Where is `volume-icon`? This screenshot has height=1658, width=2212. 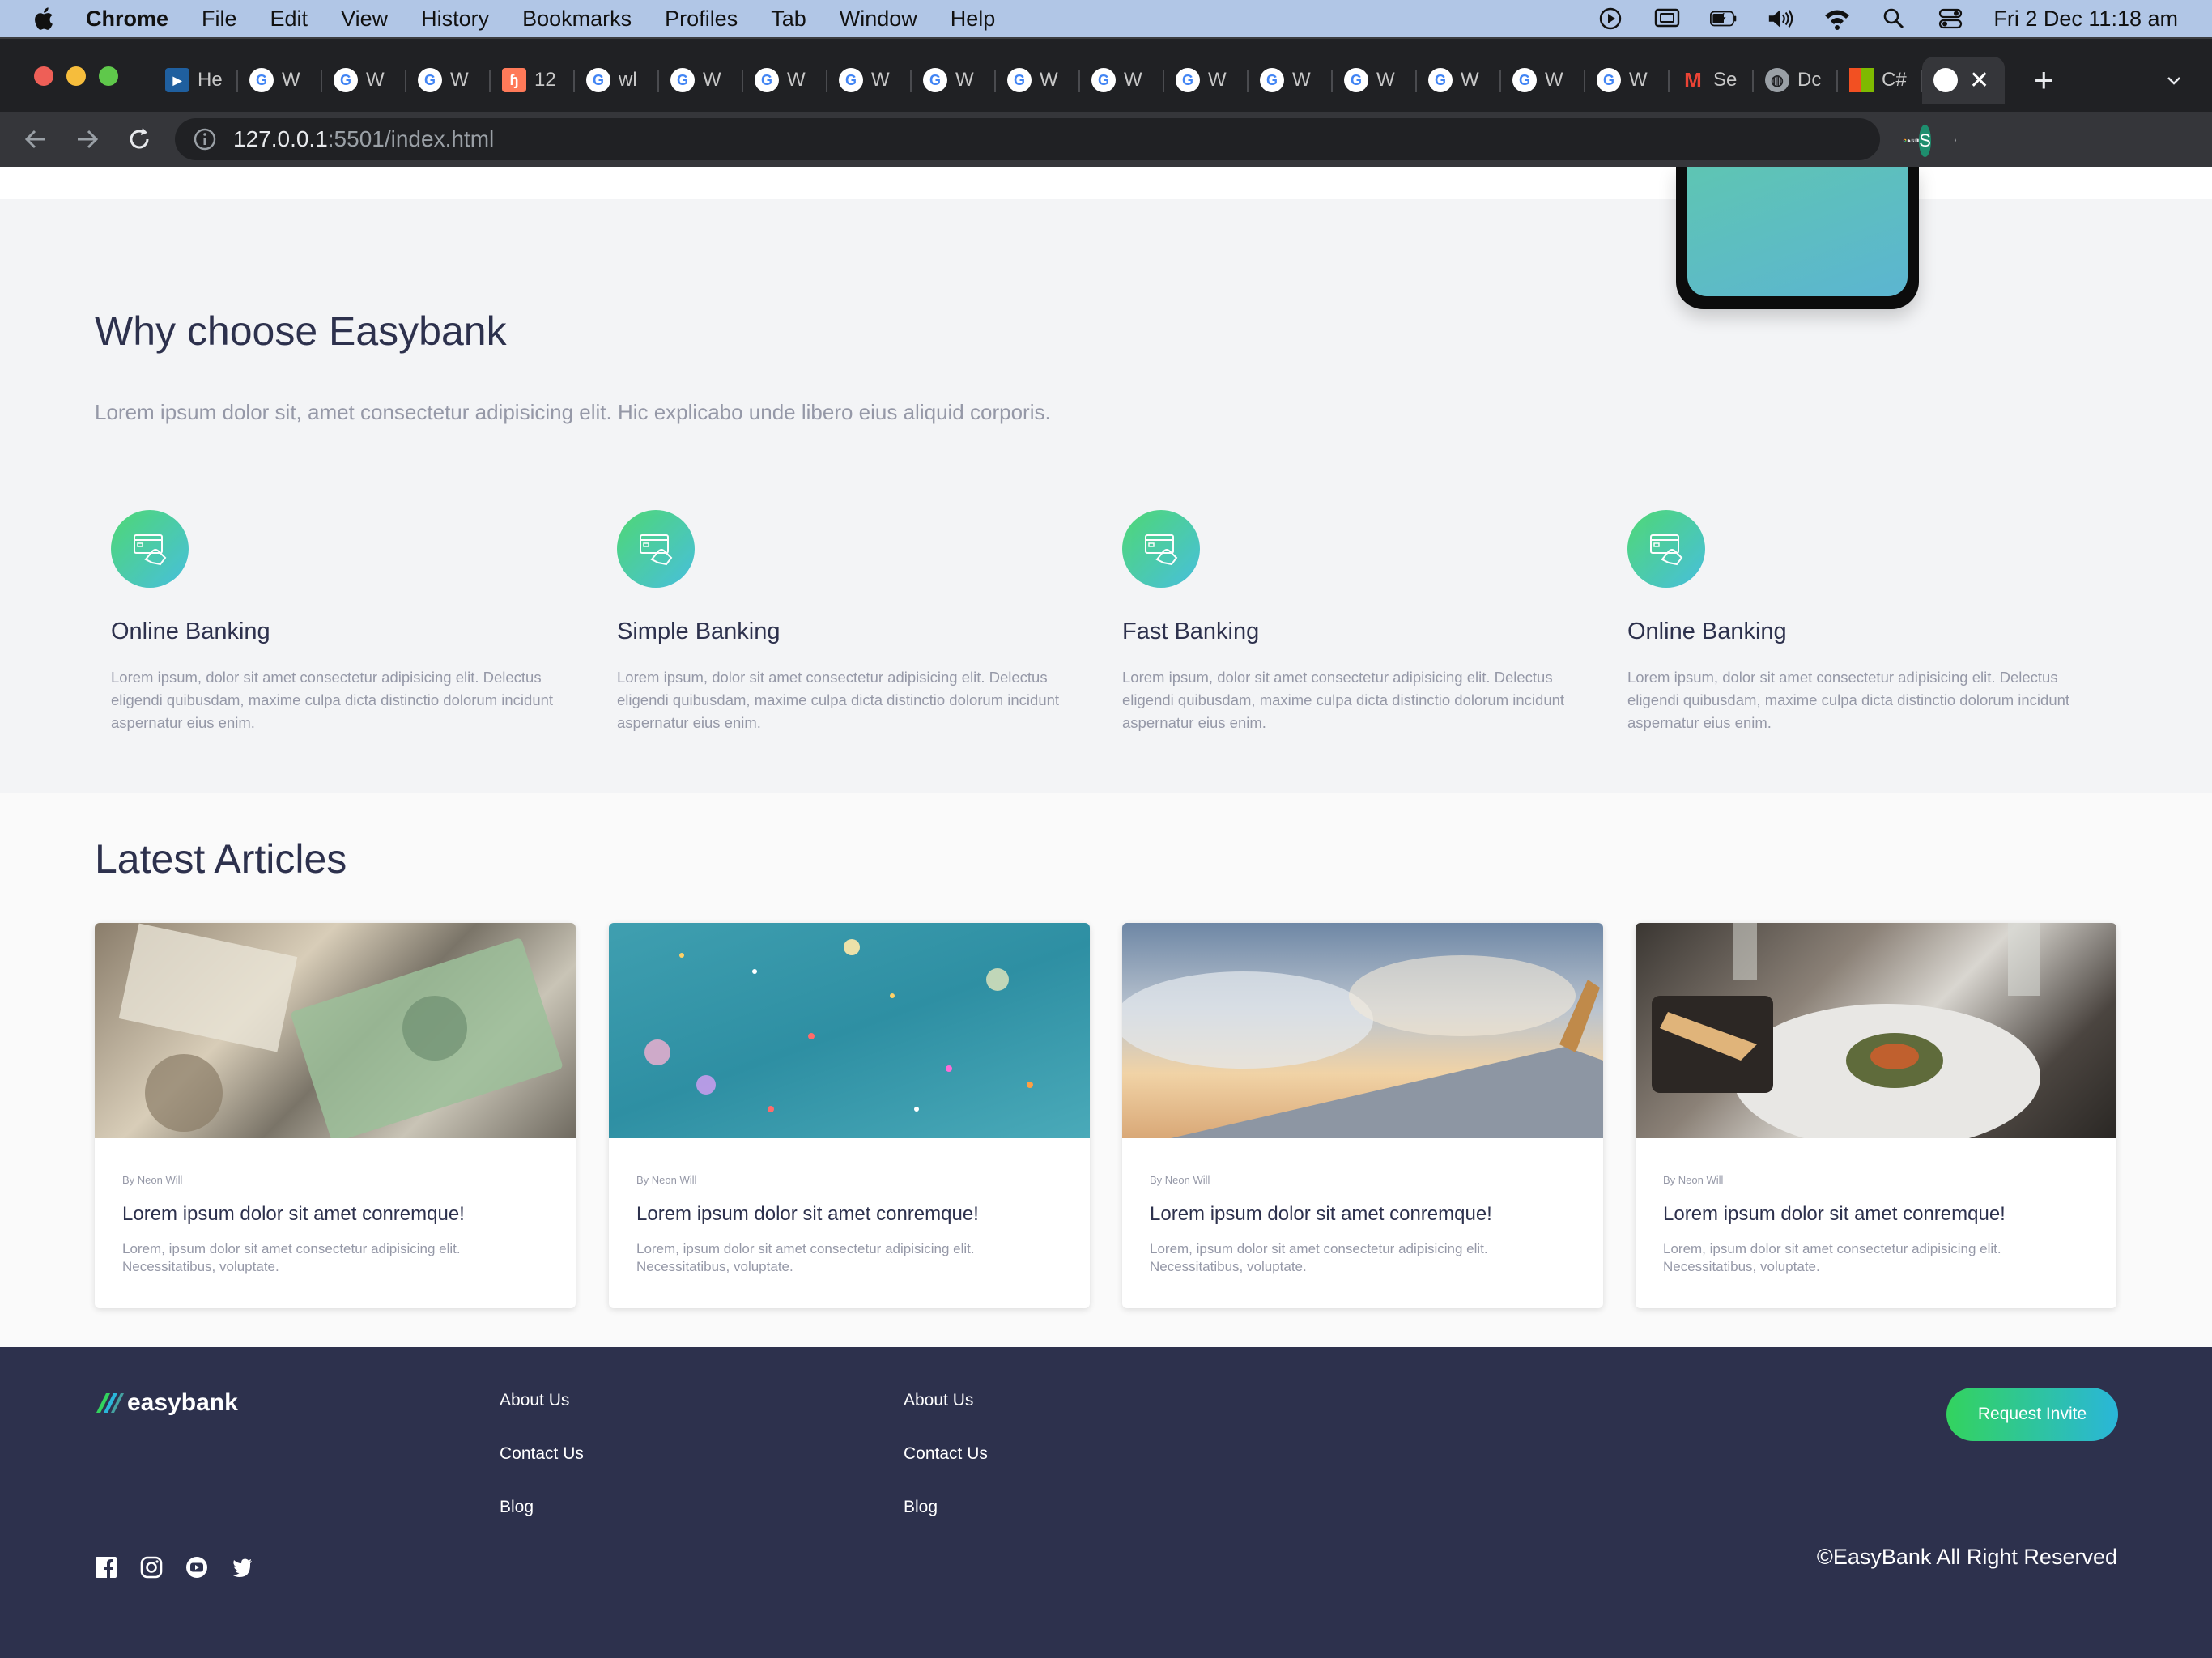 volume-icon is located at coordinates (1780, 18).